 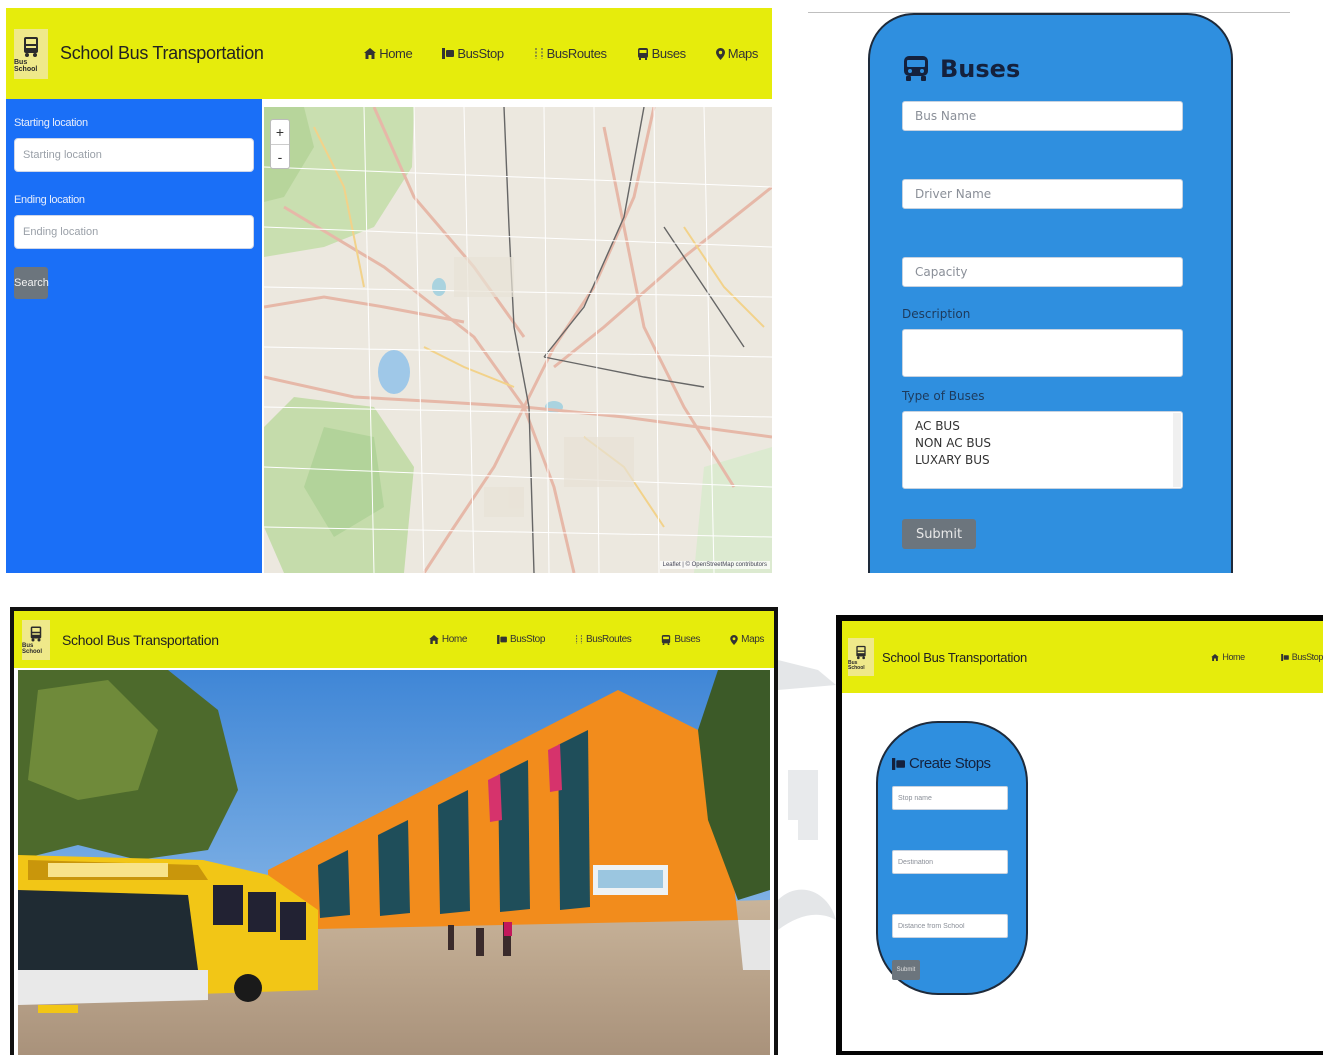 I want to click on description-textarea, so click(x=1042, y=353).